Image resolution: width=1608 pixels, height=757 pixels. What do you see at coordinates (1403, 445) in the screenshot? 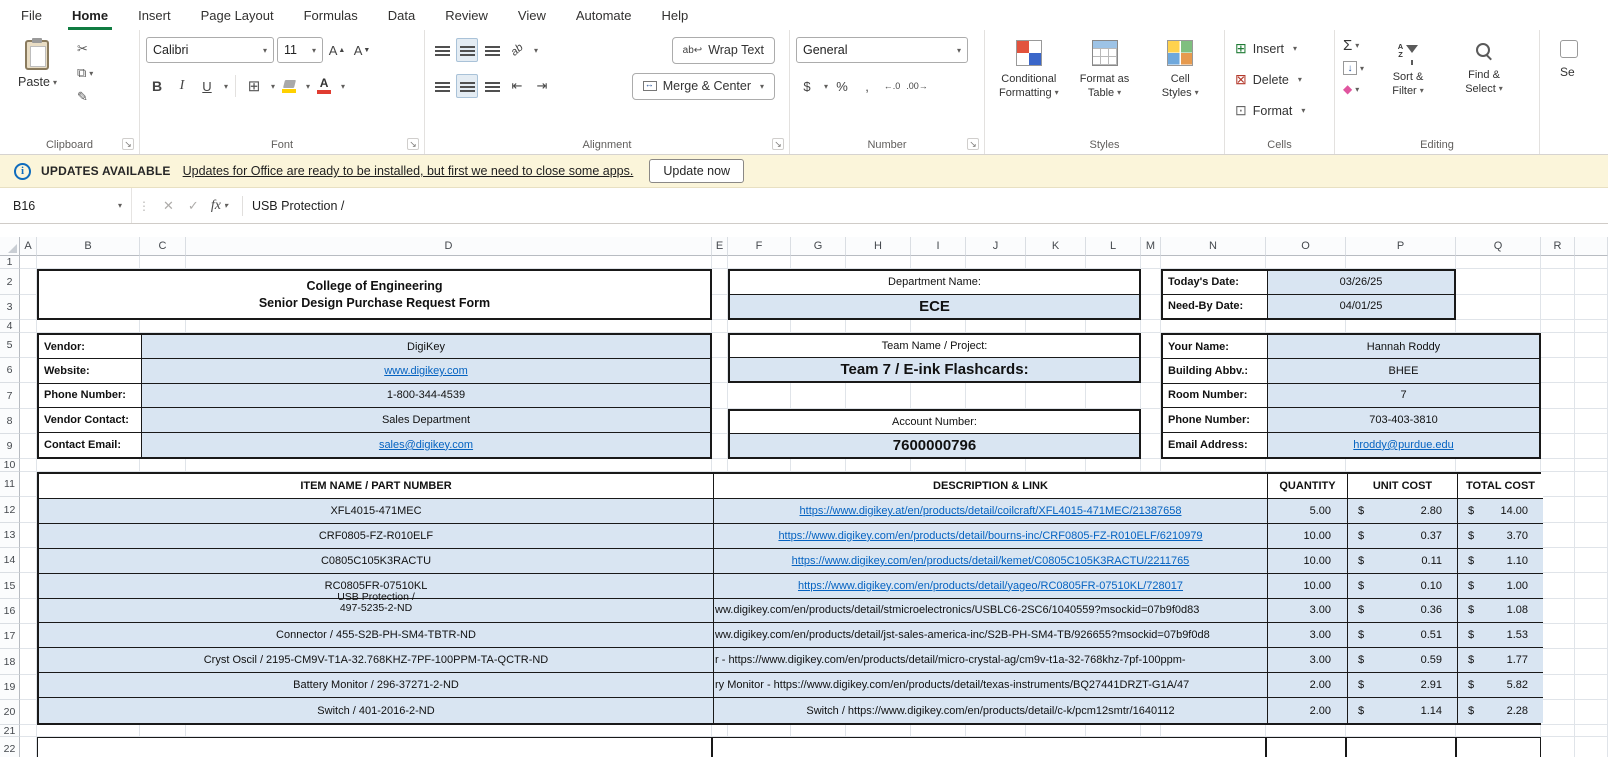
I see `person-form-link: hroddy@purdue.edu` at bounding box center [1403, 445].